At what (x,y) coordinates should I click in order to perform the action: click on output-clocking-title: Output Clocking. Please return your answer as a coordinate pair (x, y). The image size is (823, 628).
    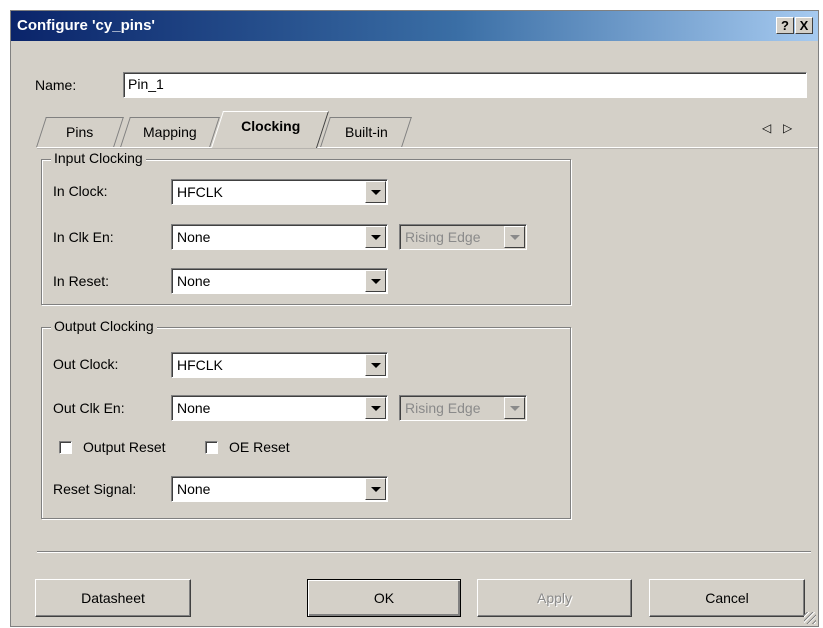
    Looking at the image, I should click on (104, 326).